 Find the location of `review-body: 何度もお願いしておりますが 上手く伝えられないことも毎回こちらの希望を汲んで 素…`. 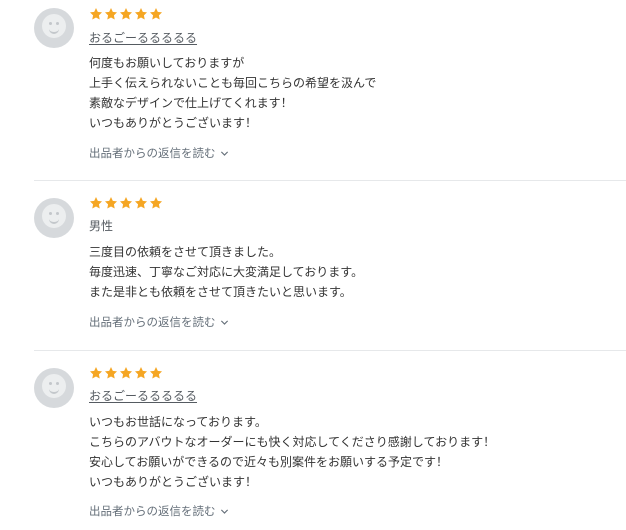

review-body: 何度もお願いしておりますが 上手く伝えられないことも毎回こちらの希望を汲んで 素… is located at coordinates (232, 93).